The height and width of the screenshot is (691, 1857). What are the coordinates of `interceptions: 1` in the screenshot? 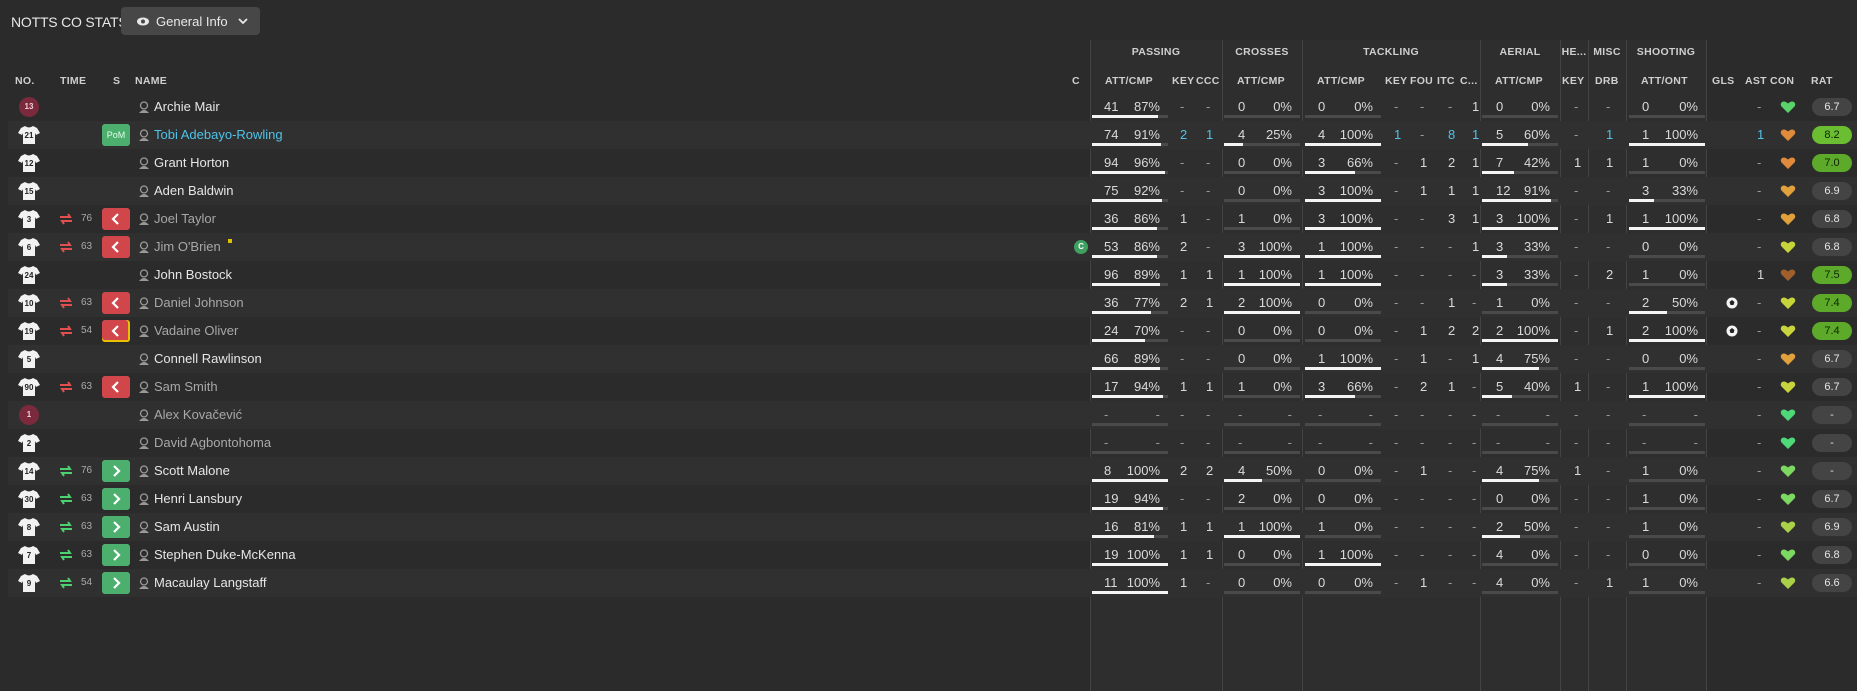 It's located at (1452, 386).